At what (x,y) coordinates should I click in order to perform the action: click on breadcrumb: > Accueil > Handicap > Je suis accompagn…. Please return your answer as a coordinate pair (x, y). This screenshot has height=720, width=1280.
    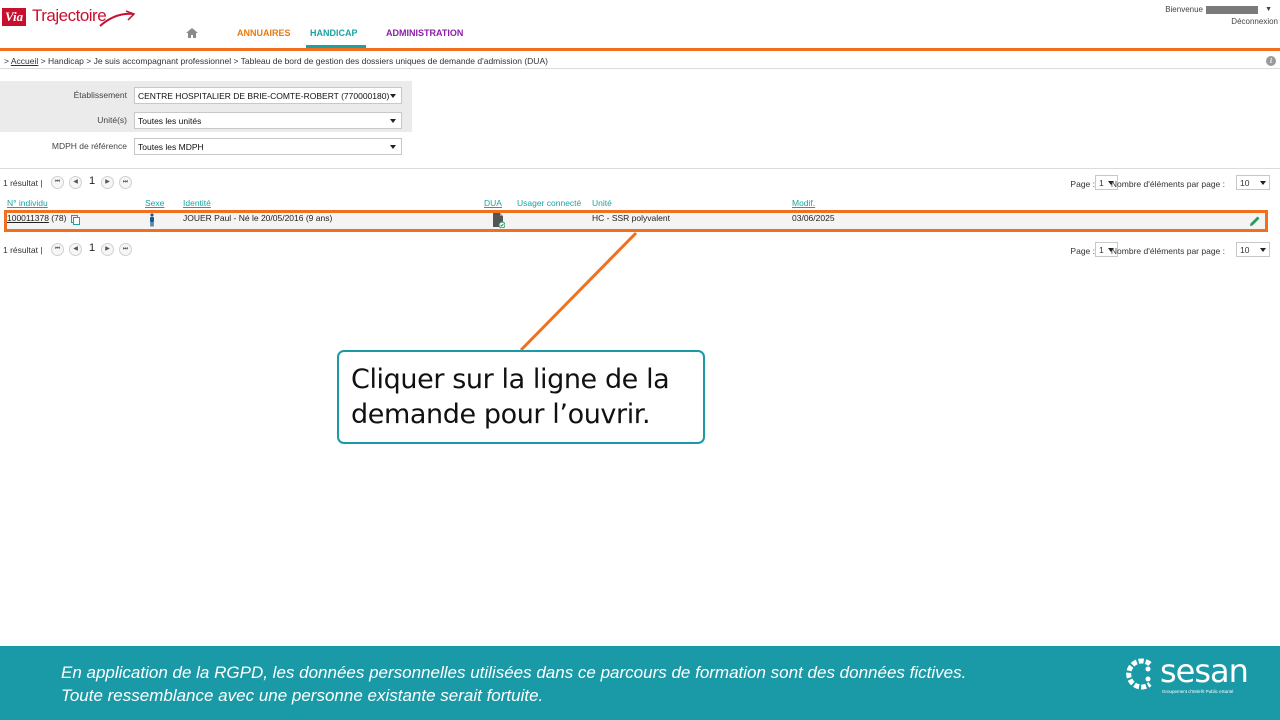
    Looking at the image, I should click on (276, 61).